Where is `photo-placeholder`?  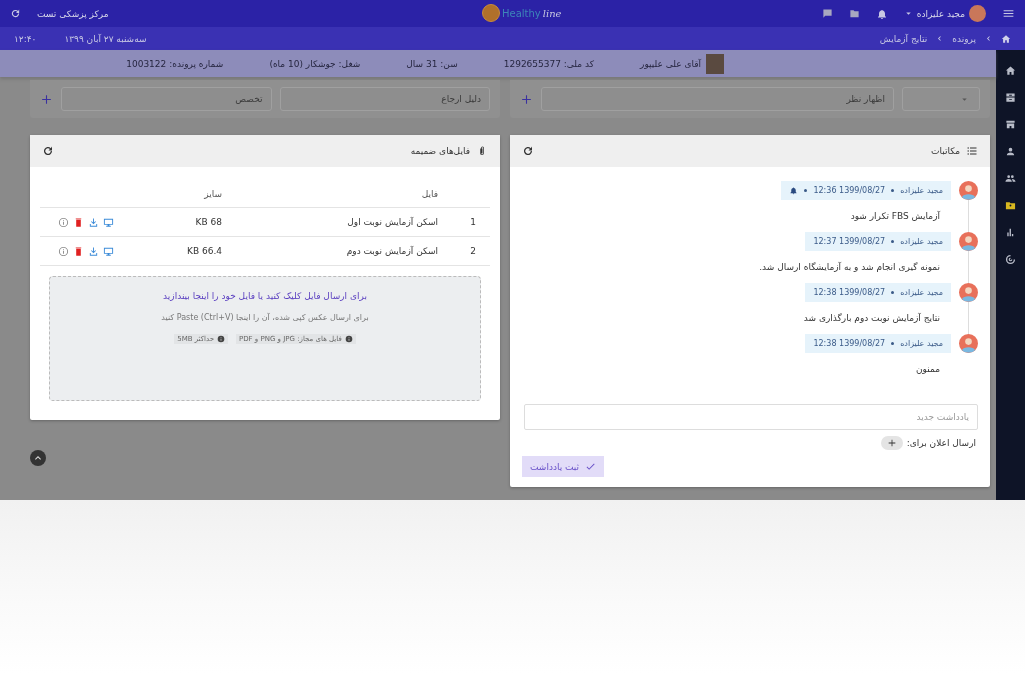
photo-placeholder is located at coordinates (715, 63).